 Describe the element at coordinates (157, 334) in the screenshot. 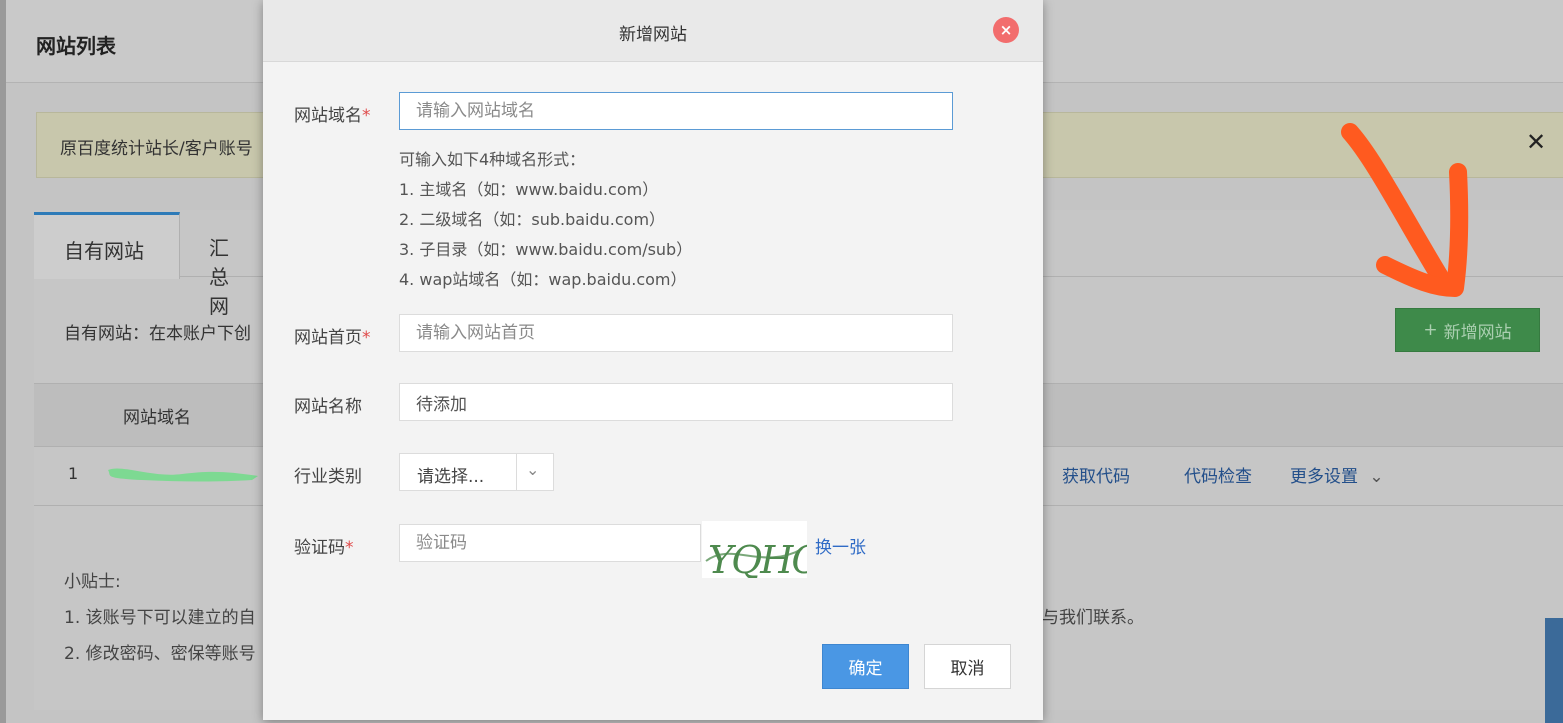

I see `own-site-description: 自有网站：在本账户下创` at that location.